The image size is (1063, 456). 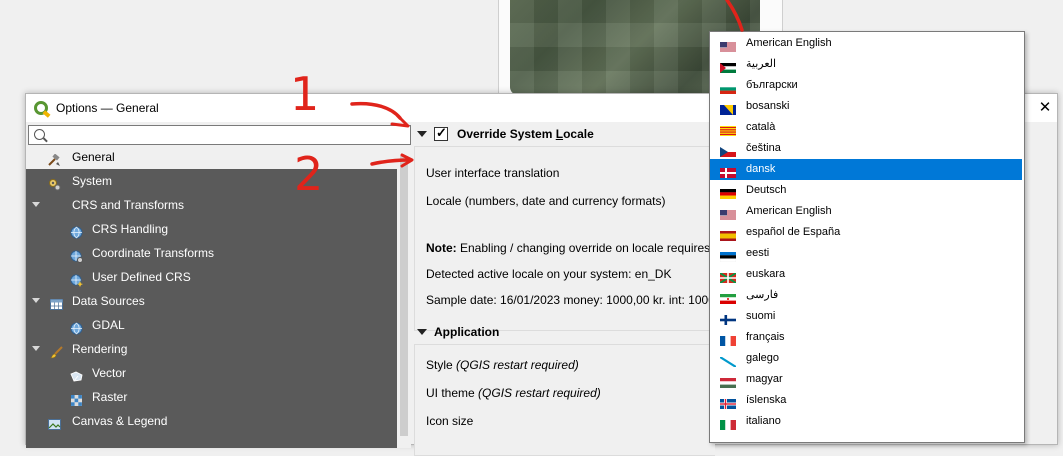 What do you see at coordinates (108, 301) in the screenshot?
I see `sidebar-item-label: Data Sources` at bounding box center [108, 301].